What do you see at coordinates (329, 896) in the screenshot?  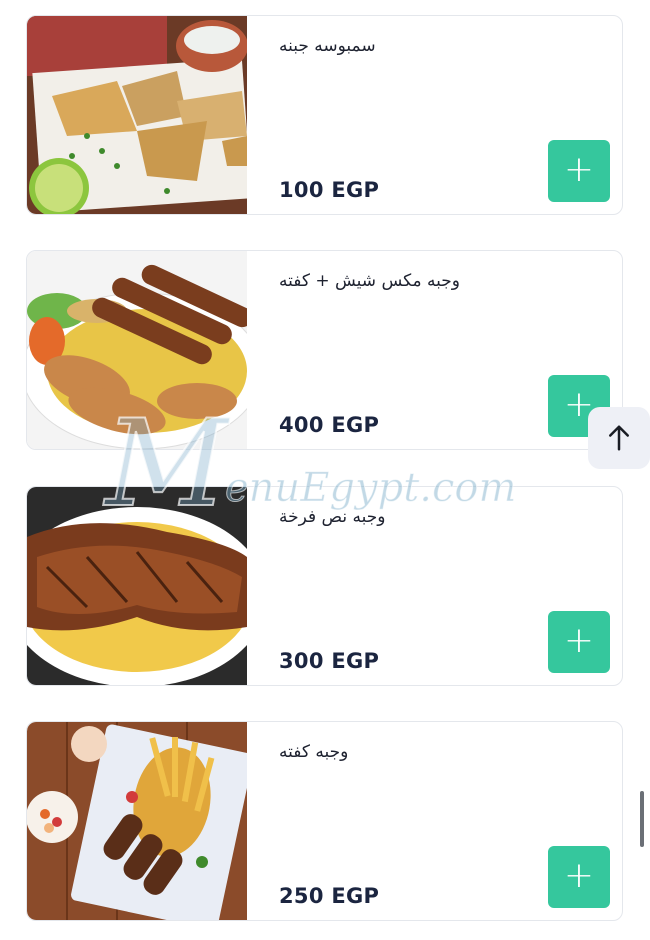 I see `item-price: 250 EGP` at bounding box center [329, 896].